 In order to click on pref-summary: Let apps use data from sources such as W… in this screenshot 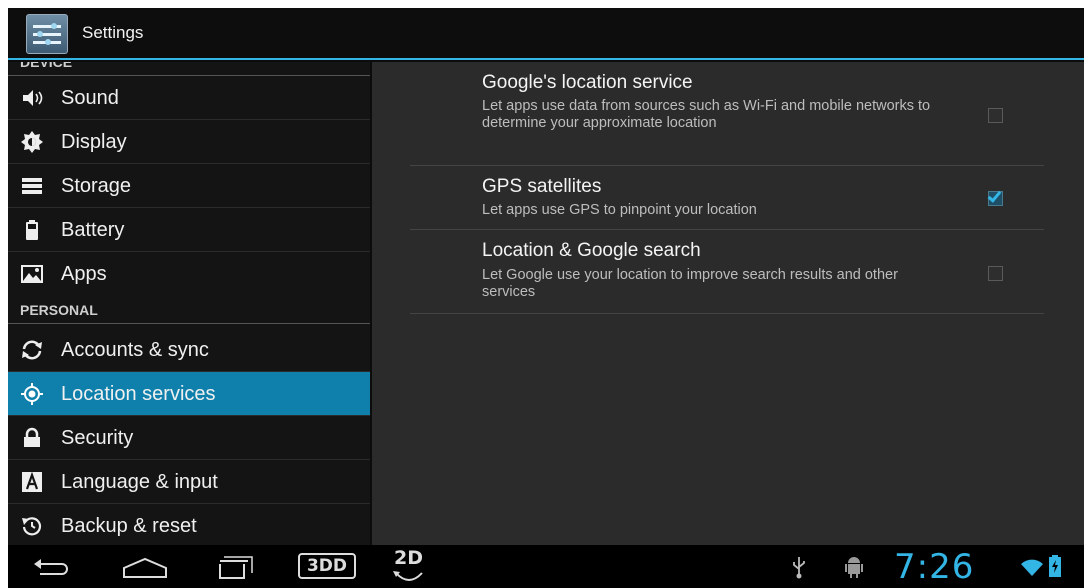, I will do `click(706, 114)`.